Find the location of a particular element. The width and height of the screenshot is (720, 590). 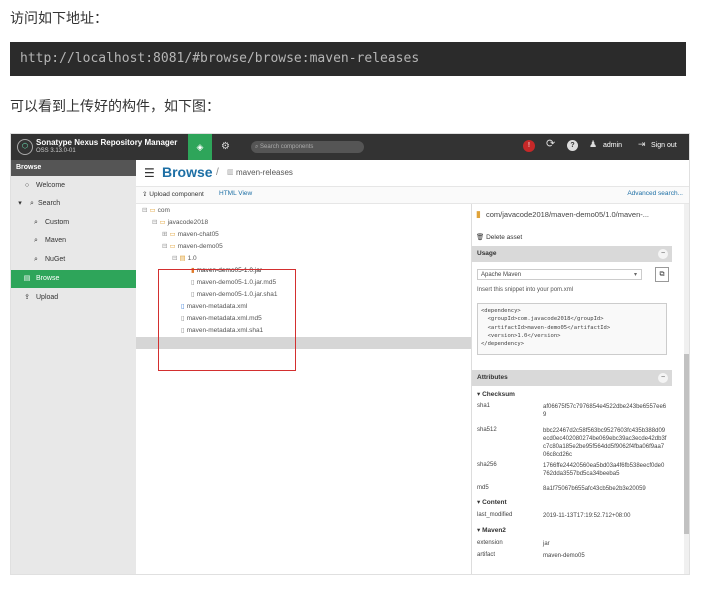

attr-value: maven-demo05 is located at coordinates (564, 556).